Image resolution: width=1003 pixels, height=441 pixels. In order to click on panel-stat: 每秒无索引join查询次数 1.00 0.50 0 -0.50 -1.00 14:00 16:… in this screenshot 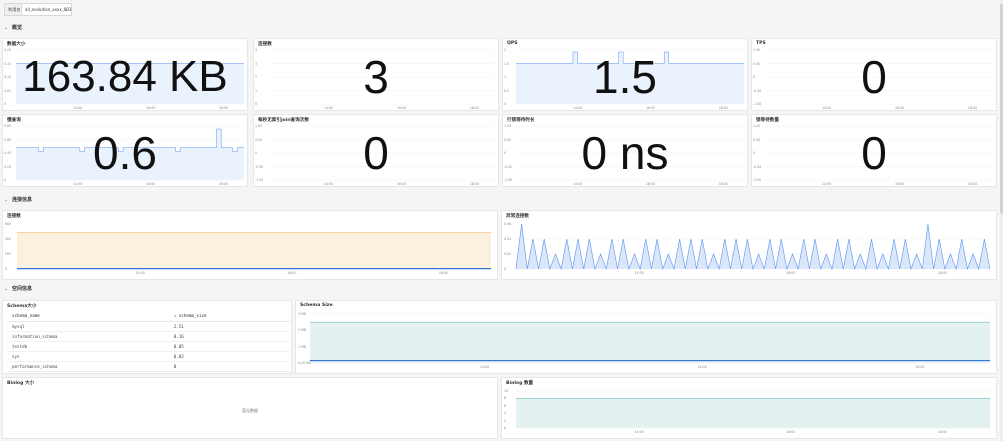, I will do `click(376, 150)`.